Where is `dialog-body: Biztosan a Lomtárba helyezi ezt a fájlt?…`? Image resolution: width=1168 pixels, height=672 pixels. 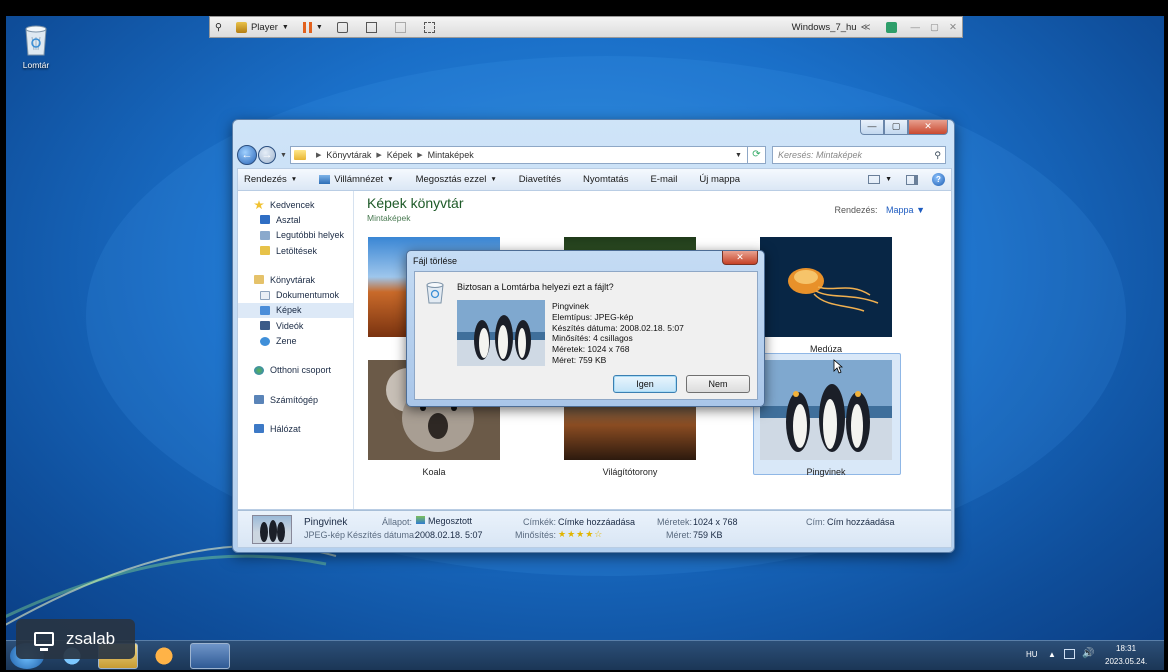
dialog-body: Biztosan a Lomtárba helyezi ezt a fájlt?… is located at coordinates (586, 335).